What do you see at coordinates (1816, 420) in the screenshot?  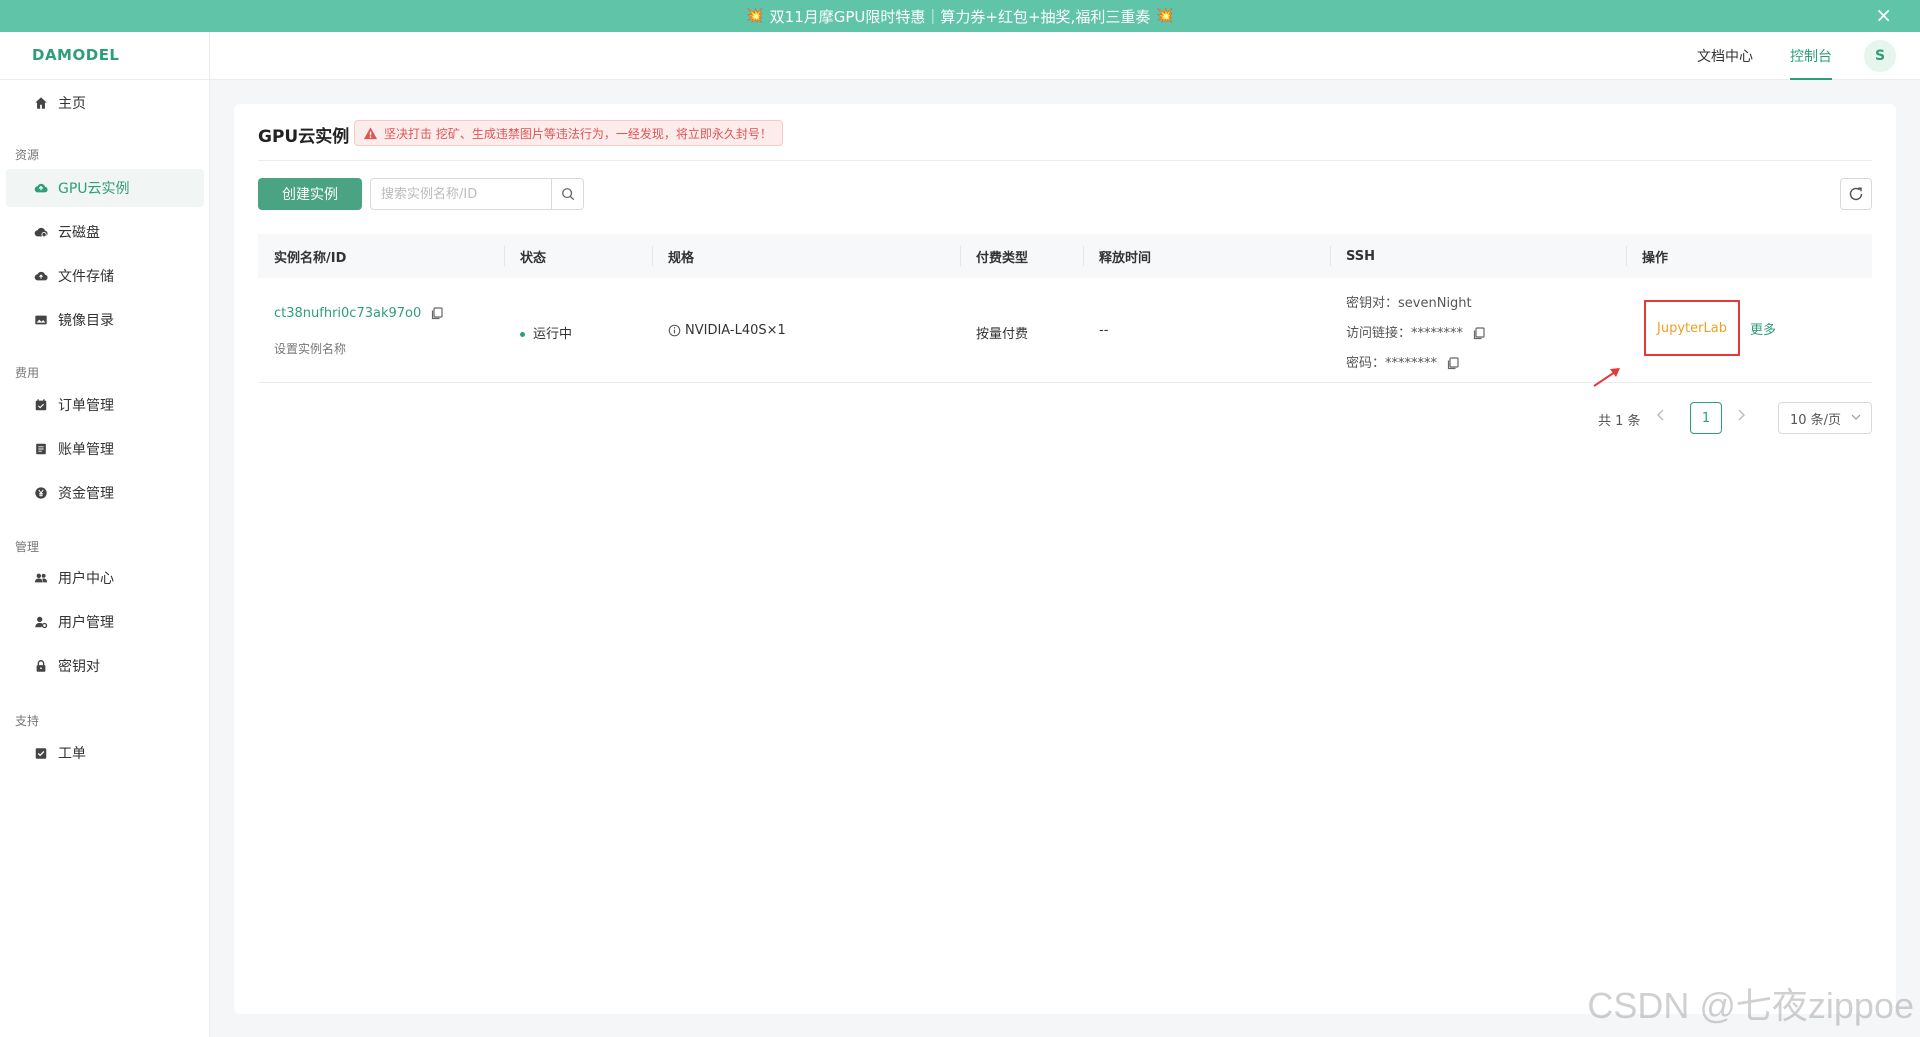 I see `page-size-value: 10 条/页` at bounding box center [1816, 420].